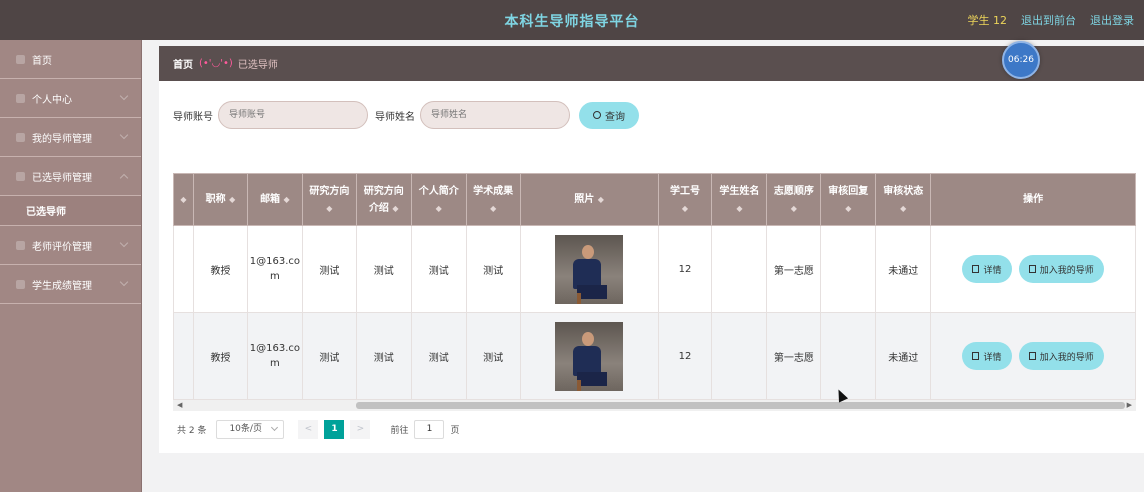  I want to click on scrollbar-thumb, so click(740, 405).